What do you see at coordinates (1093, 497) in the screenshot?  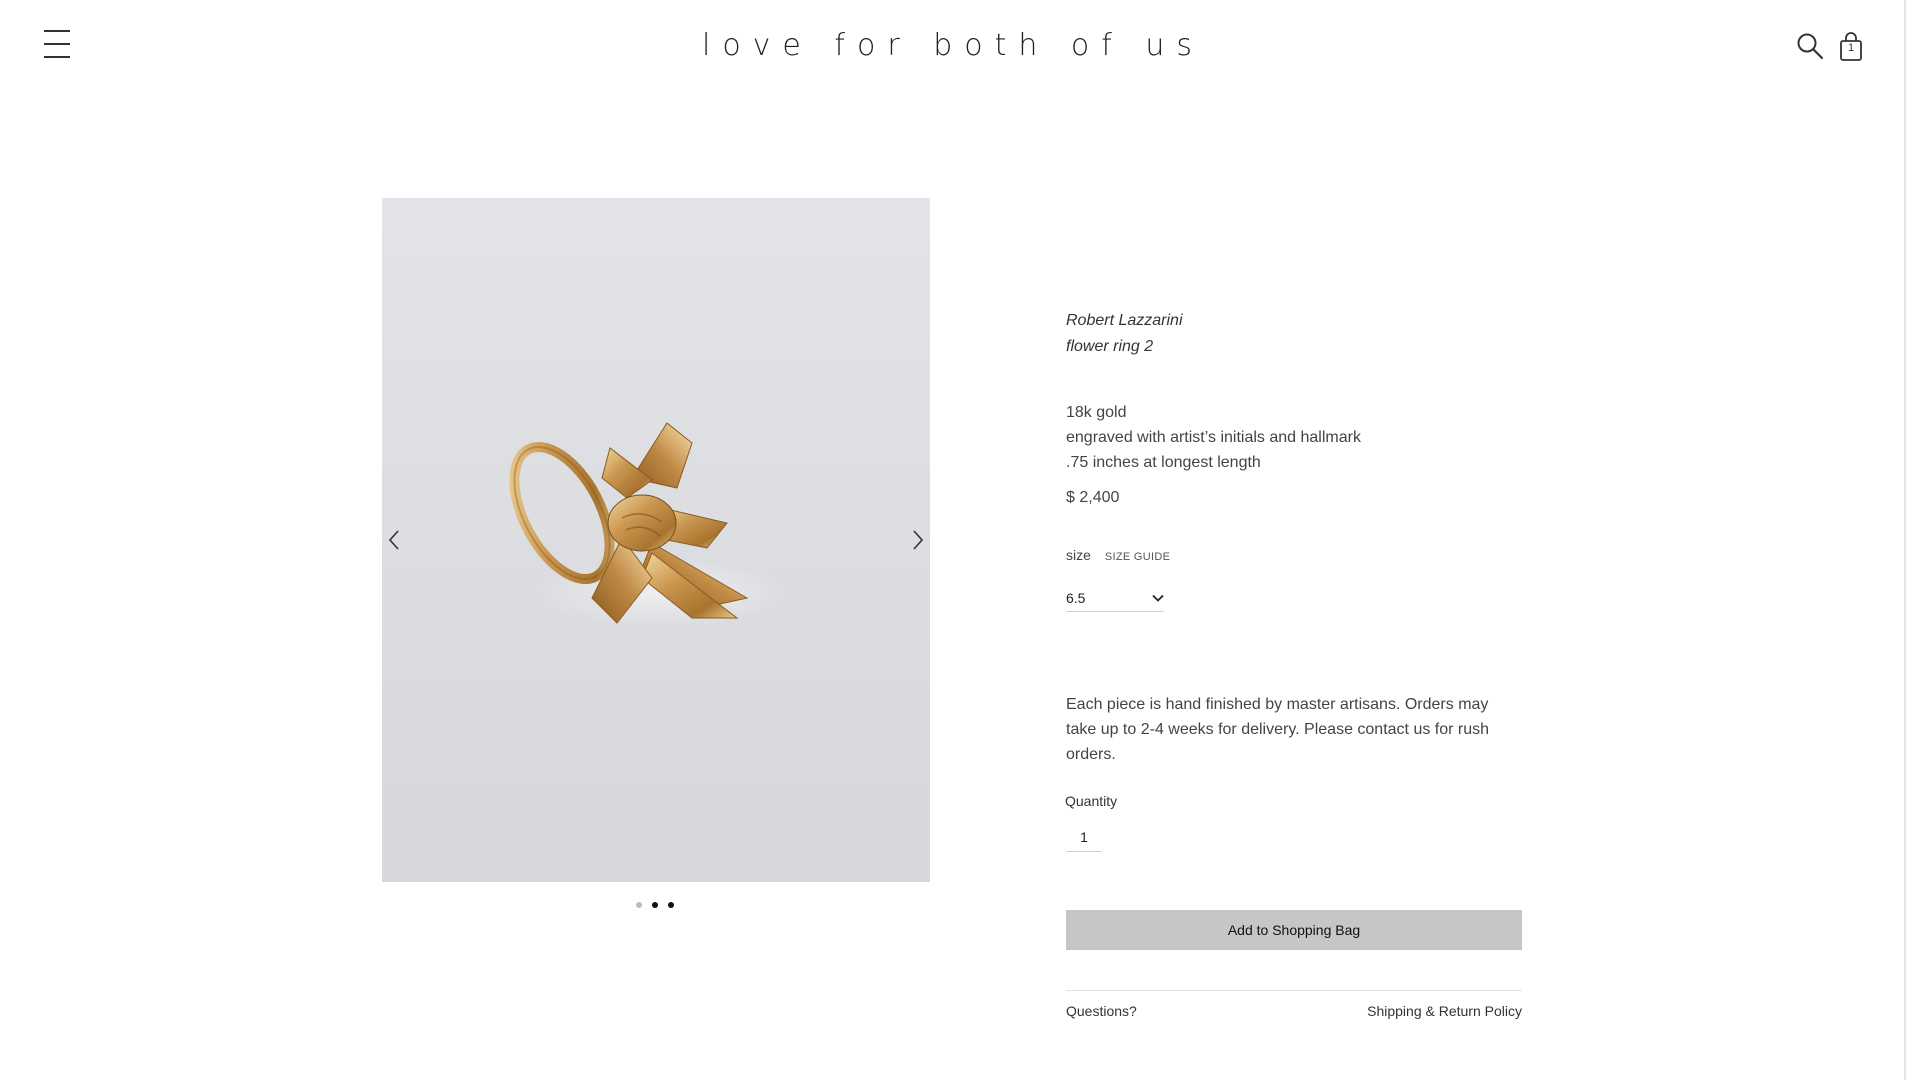 I see `product-price: $ 2,400` at bounding box center [1093, 497].